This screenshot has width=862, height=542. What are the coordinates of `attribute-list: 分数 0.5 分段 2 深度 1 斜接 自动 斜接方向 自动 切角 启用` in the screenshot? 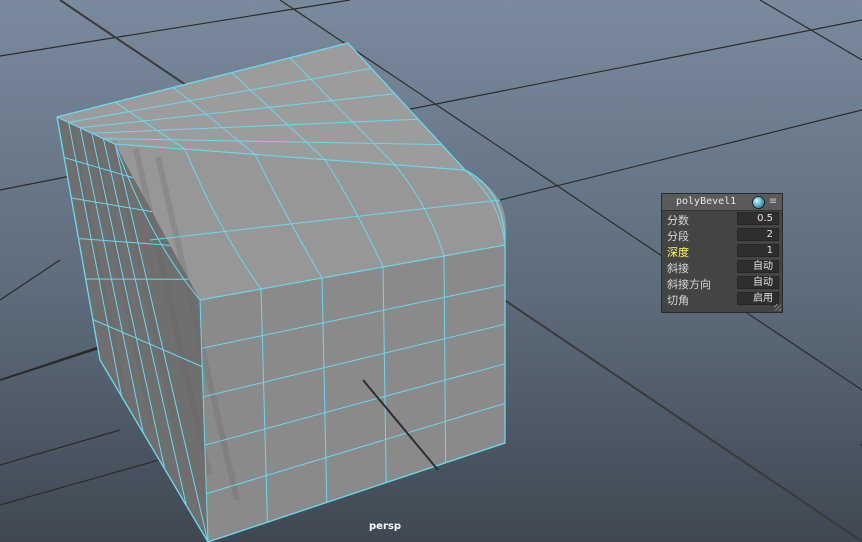 It's located at (722, 259).